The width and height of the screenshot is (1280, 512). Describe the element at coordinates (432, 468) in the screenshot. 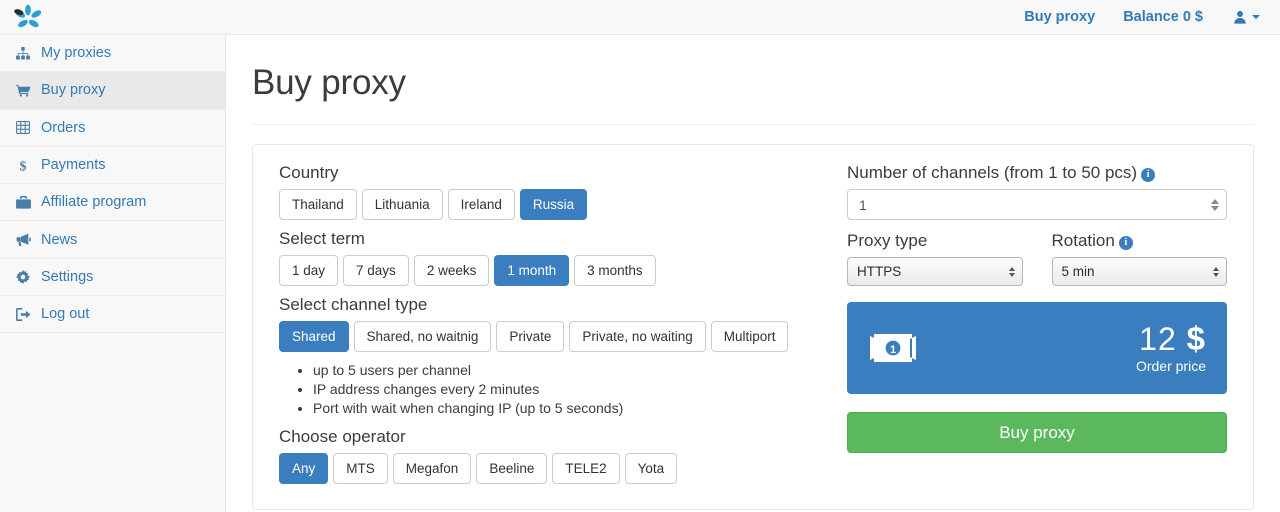

I see `operator-option-megafon: Megafon` at that location.